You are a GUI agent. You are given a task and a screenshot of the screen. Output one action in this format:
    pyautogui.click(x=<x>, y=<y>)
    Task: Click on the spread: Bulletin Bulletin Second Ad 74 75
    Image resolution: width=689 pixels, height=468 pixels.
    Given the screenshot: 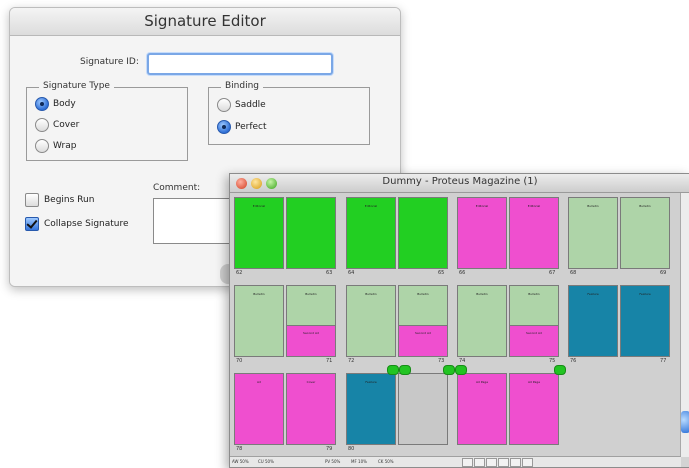 What is the action you would take?
    pyautogui.click(x=509, y=326)
    